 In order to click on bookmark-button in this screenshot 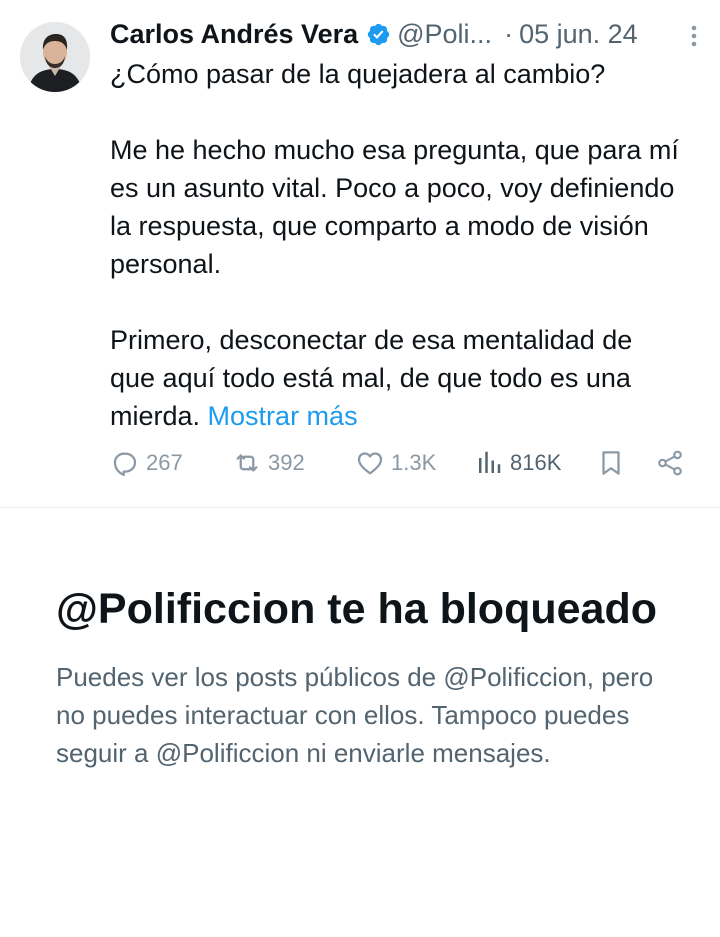, I will do `click(611, 463)`.